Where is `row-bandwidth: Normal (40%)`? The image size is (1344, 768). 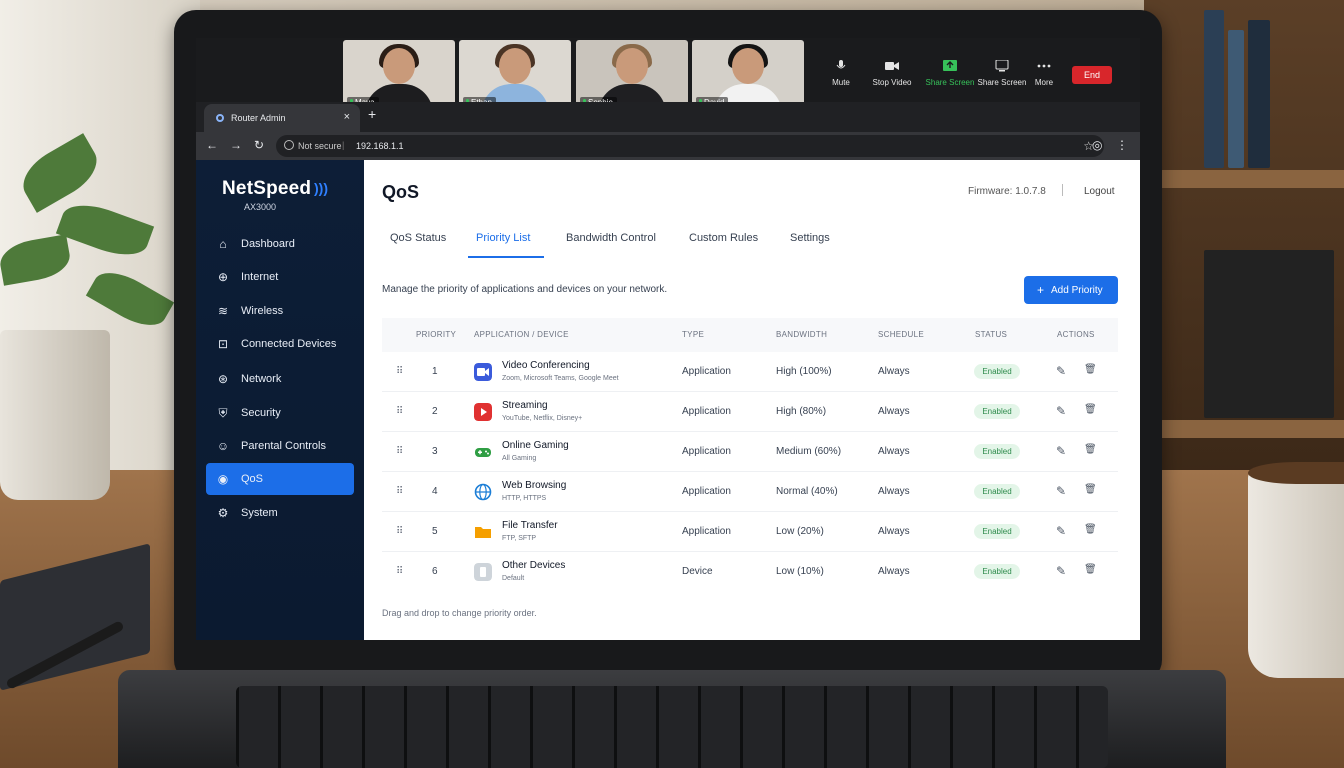
row-bandwidth: Normal (40%) is located at coordinates (807, 491).